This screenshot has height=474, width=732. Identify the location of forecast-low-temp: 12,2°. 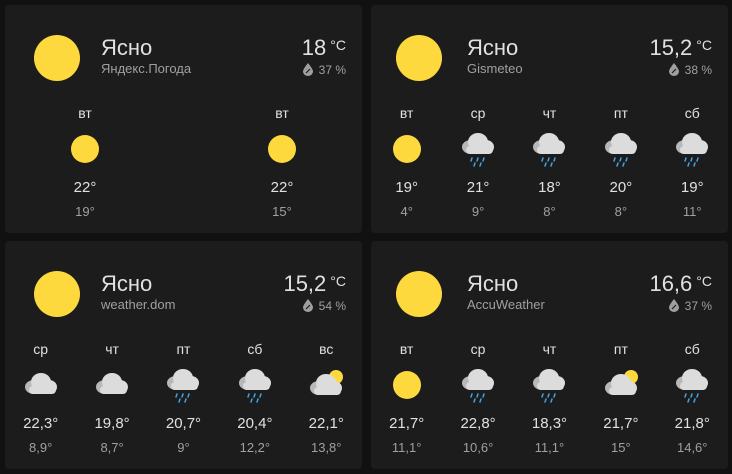
(255, 447).